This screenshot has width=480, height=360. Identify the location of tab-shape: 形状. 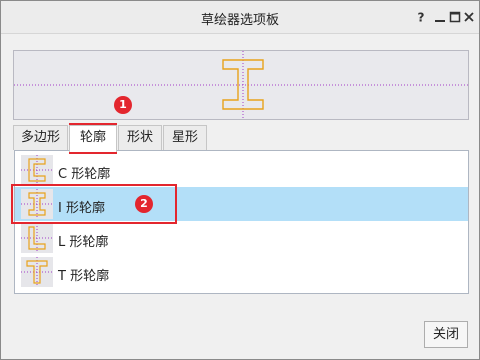
(140, 137).